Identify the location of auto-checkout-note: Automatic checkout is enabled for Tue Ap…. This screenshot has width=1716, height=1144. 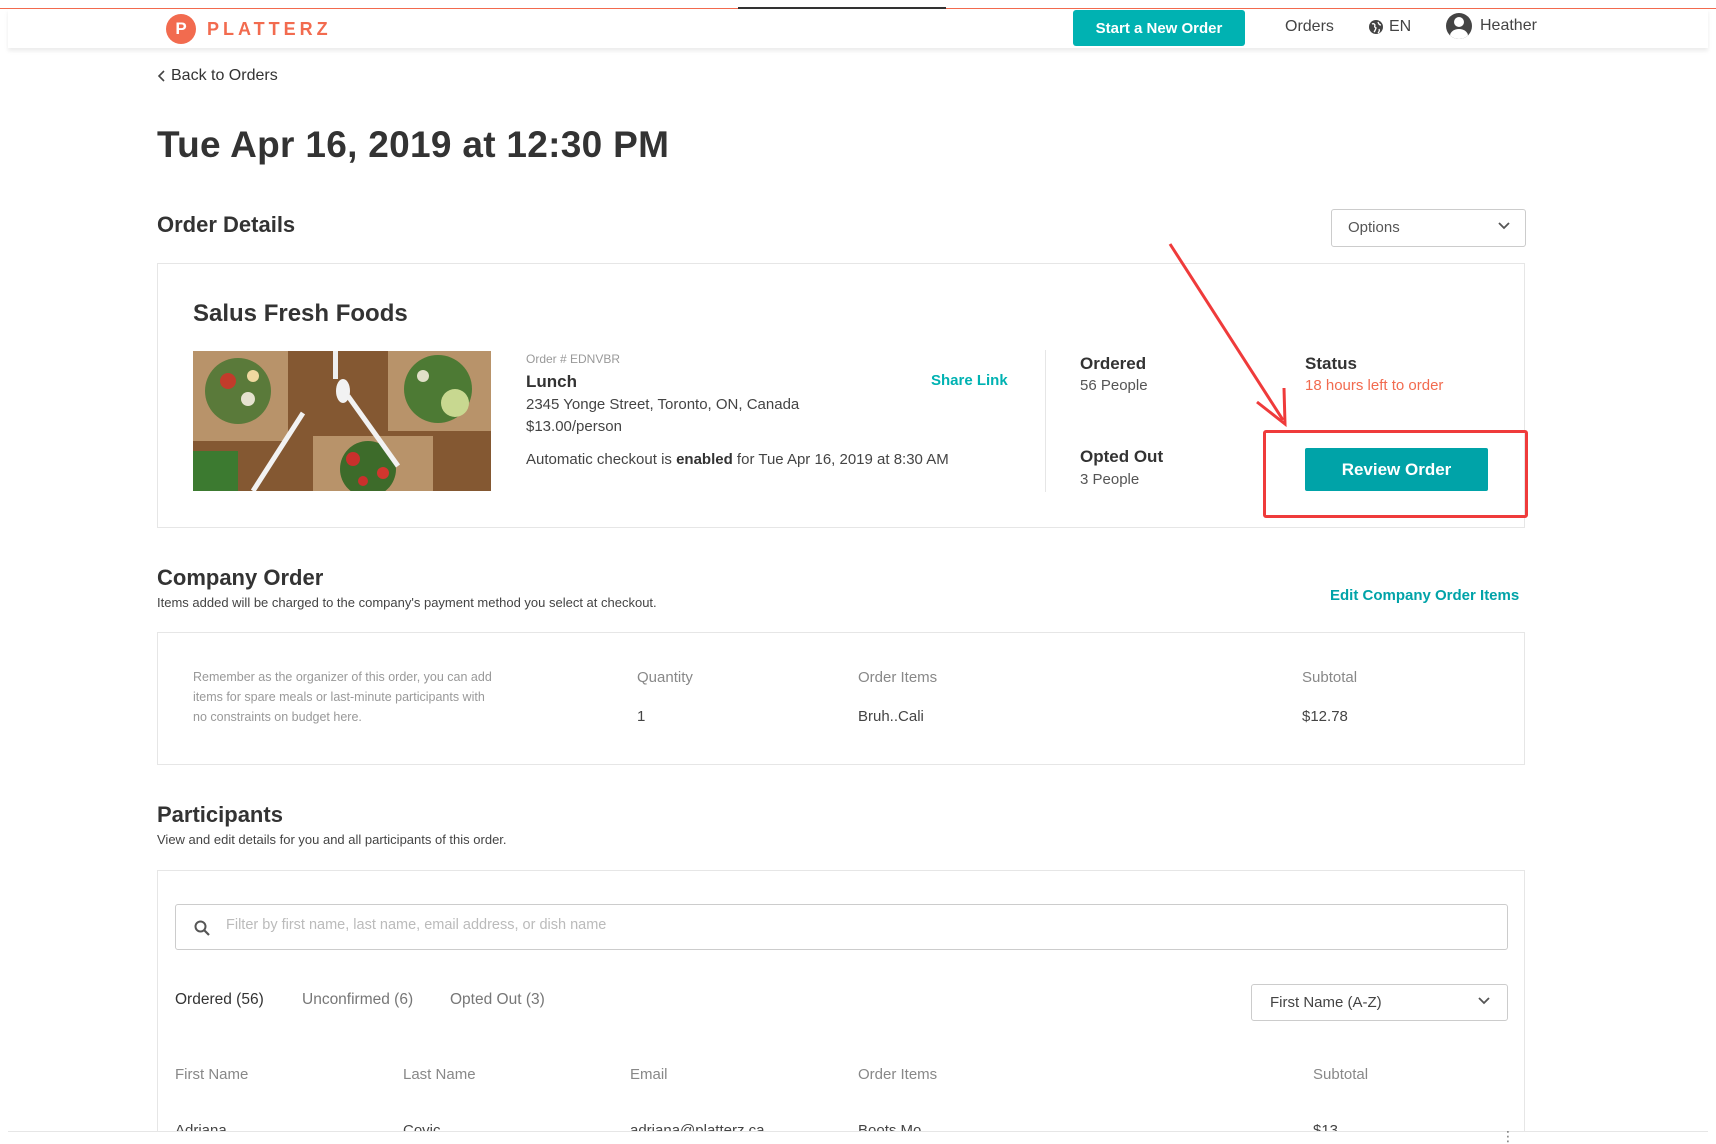
(737, 459).